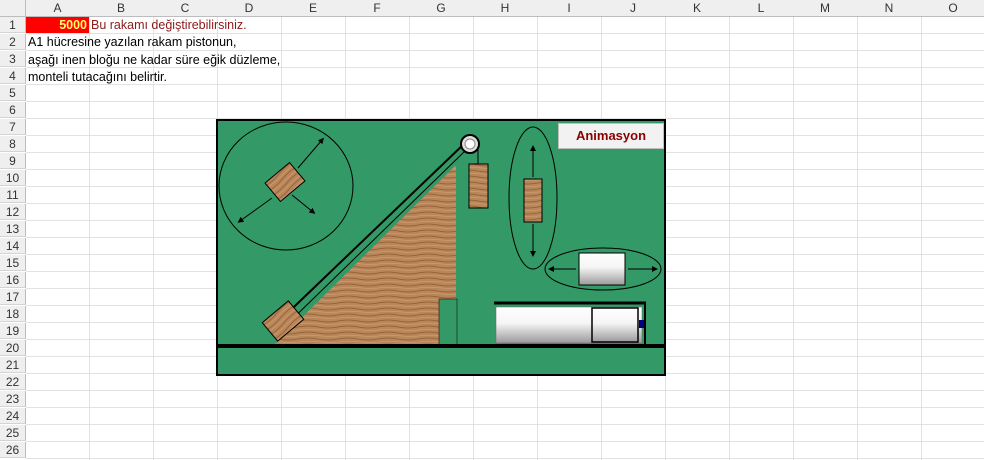  Describe the element at coordinates (633, 8) in the screenshot. I see `column-header-j: J` at that location.